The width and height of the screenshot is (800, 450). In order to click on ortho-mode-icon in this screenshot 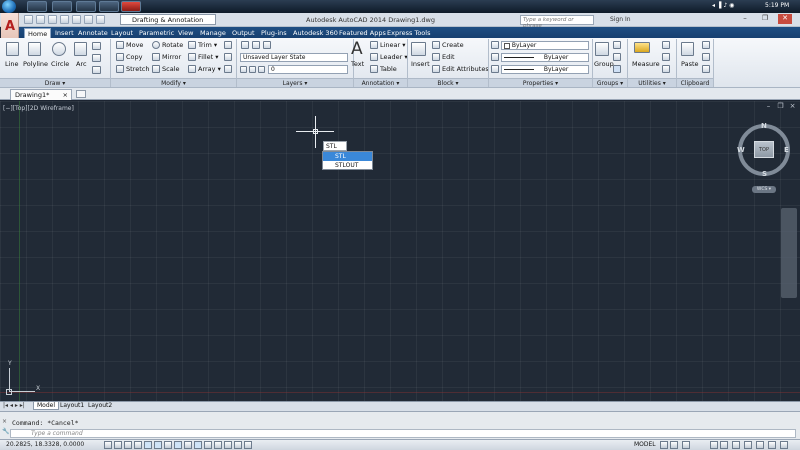, I will do `click(138, 445)`.